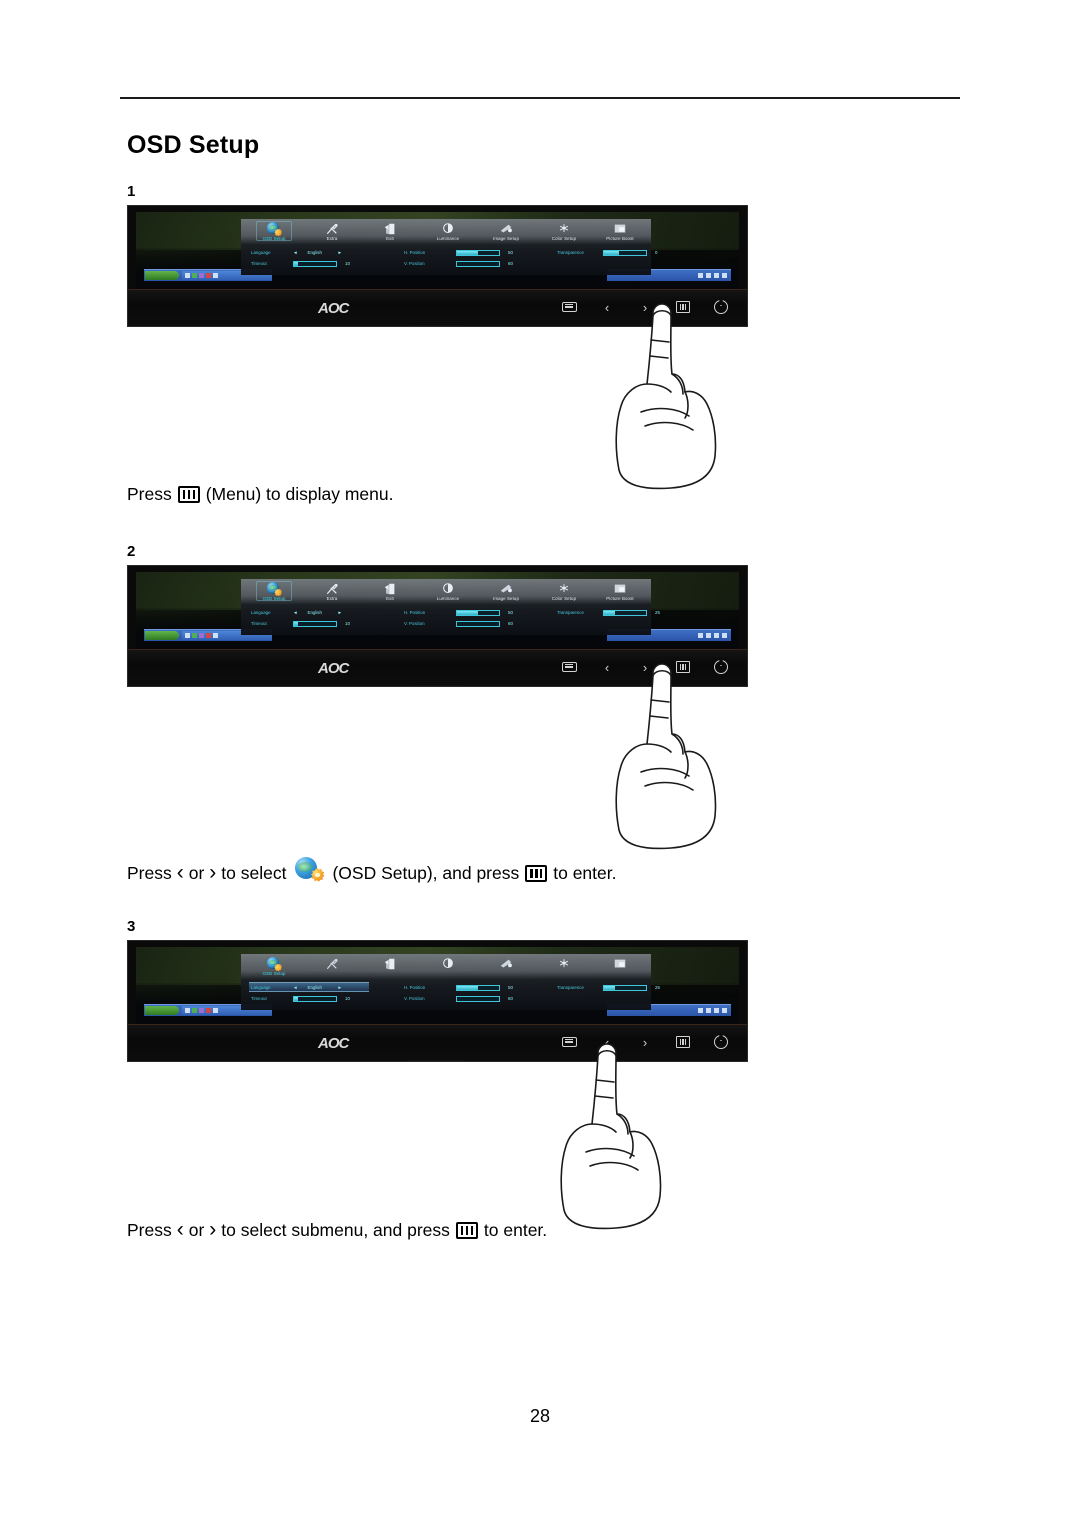 The height and width of the screenshot is (1527, 1080). Describe the element at coordinates (390, 238) in the screenshot. I see `osd-item-label: Exit` at that location.